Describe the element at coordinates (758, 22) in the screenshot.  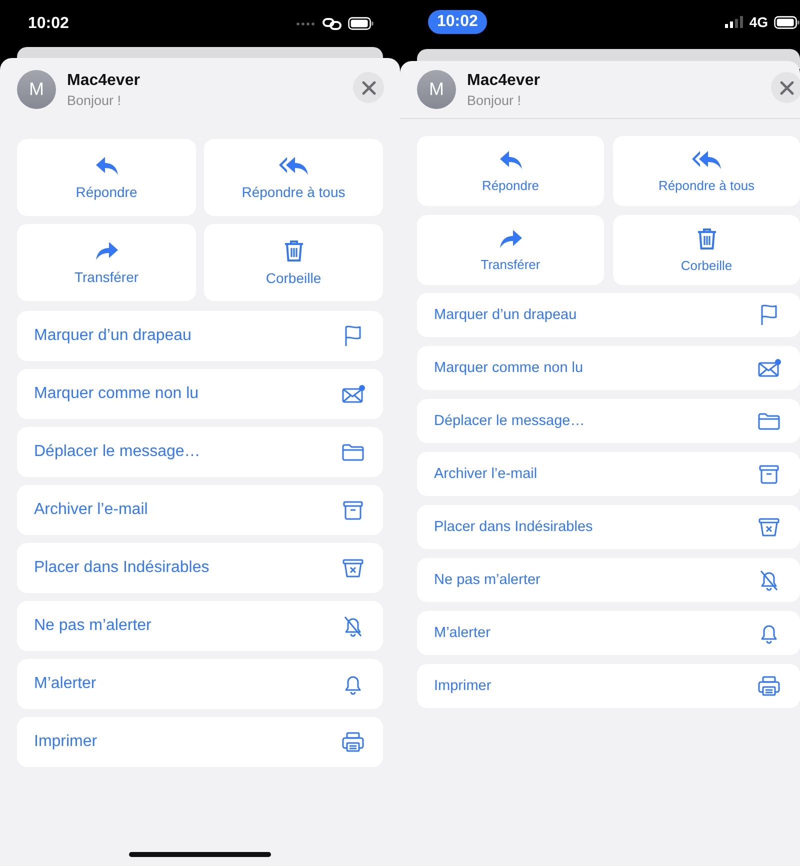
I see `network-label: 4G` at that location.